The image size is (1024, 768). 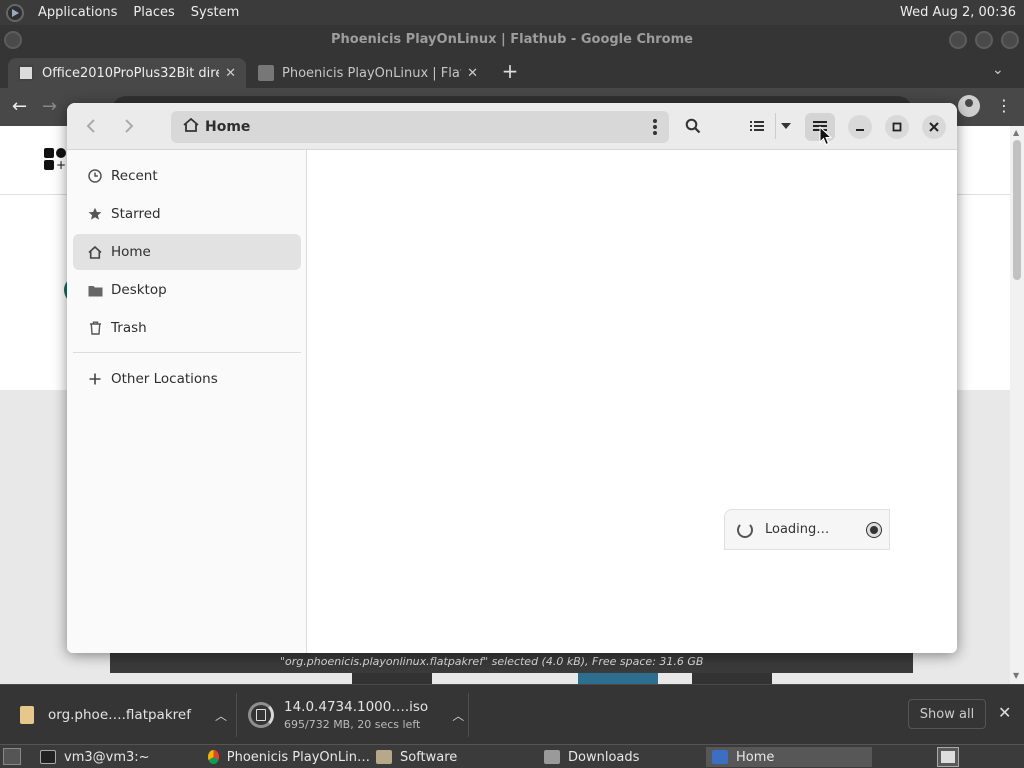 I want to click on panel-clock: Wed Aug 2, 00:36, so click(x=962, y=12).